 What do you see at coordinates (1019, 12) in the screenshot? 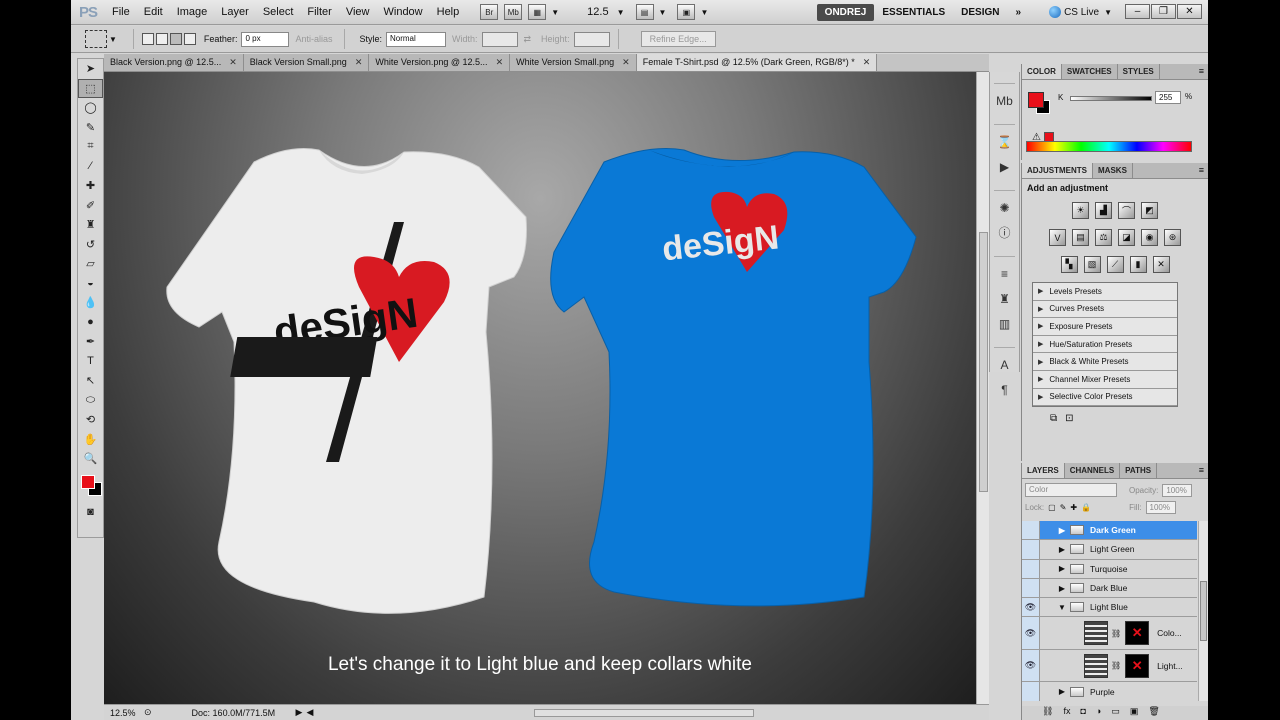
I see `more-workspaces-icon: »` at bounding box center [1019, 12].